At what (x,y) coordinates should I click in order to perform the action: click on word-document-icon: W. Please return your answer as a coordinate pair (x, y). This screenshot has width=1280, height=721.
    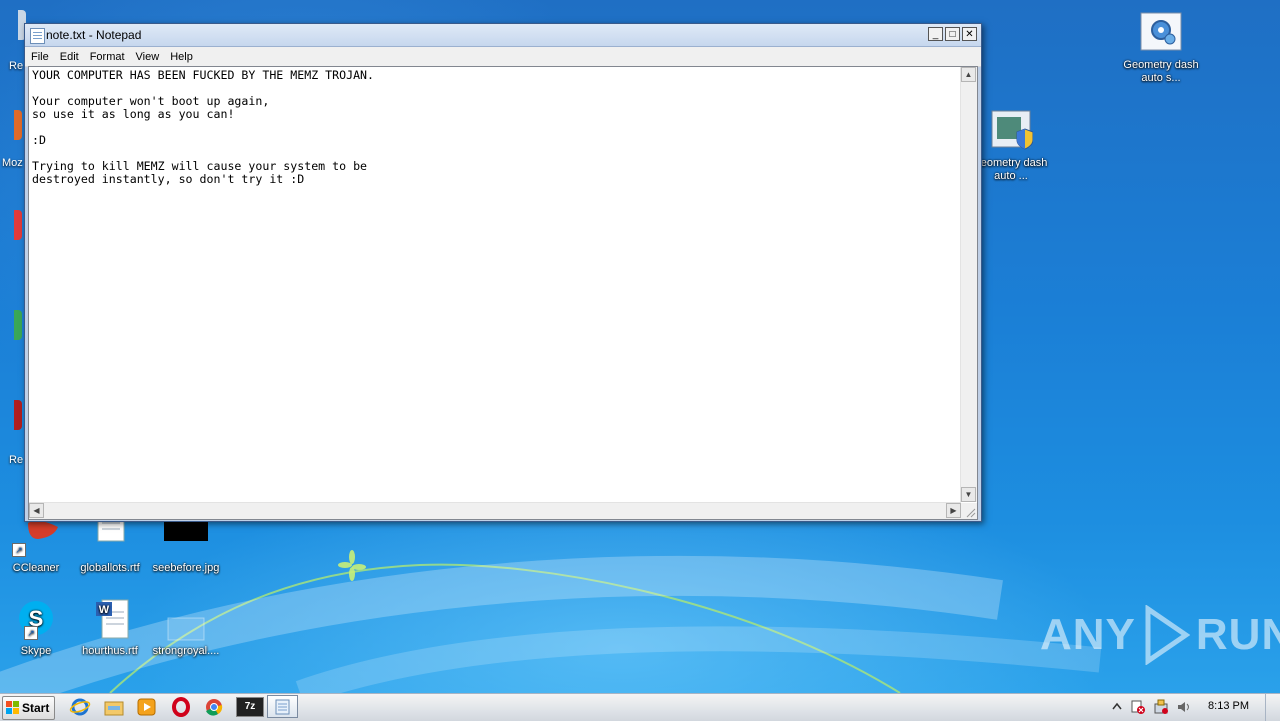
    Looking at the image, I should click on (110, 620).